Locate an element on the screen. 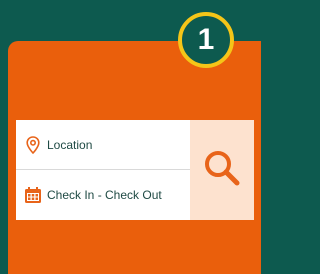  step-number-badge: 1 is located at coordinates (206, 40).